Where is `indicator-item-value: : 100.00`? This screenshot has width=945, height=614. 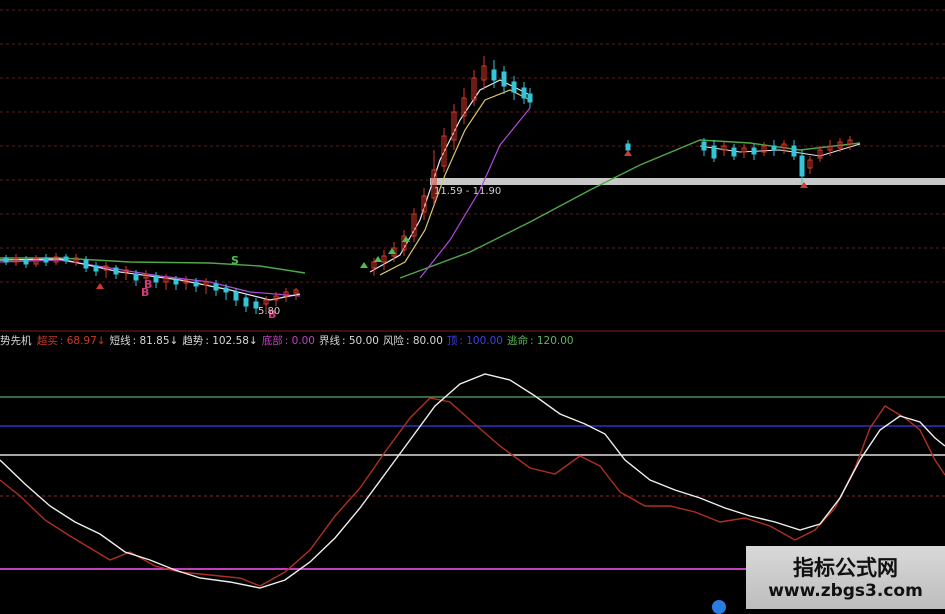
indicator-item-value: : 100.00 is located at coordinates (481, 341).